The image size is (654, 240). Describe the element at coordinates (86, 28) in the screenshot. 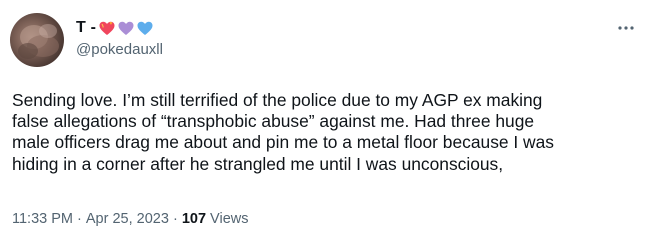

I see `display-name: T -` at that location.